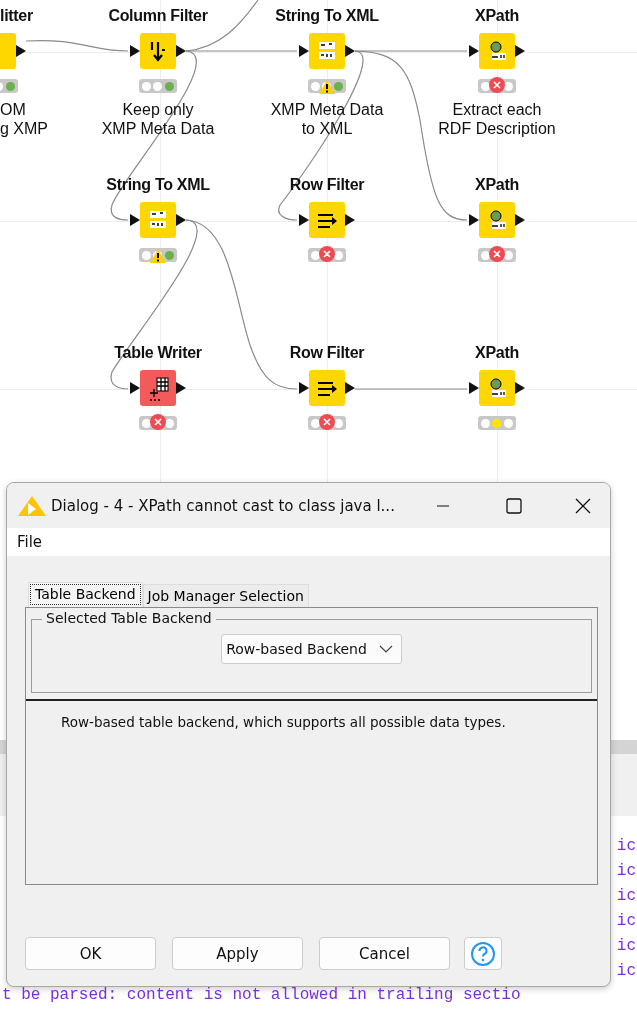 This screenshot has width=637, height=1009. What do you see at coordinates (327, 119) in the screenshot?
I see `node-annotation: XMP Meta Data to XML` at bounding box center [327, 119].